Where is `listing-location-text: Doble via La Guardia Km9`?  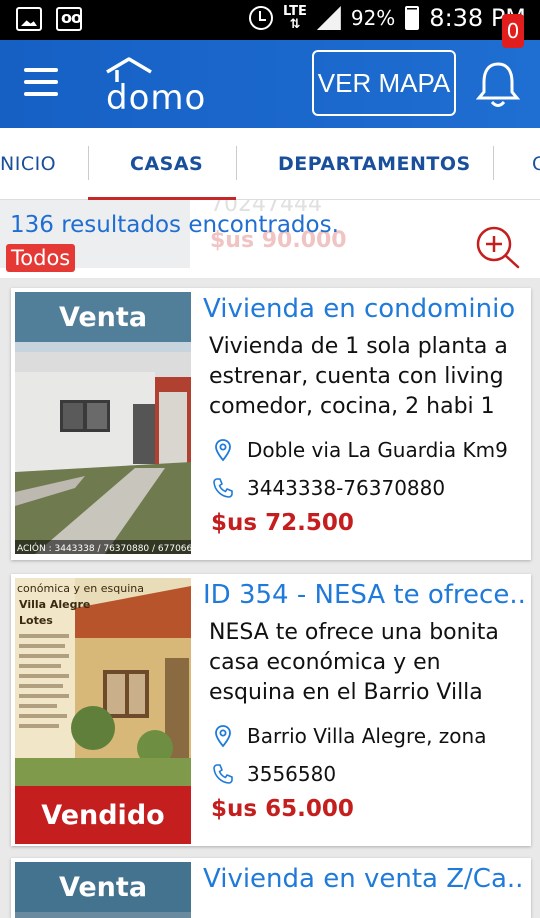 listing-location-text: Doble via La Guardia Km9 is located at coordinates (377, 450).